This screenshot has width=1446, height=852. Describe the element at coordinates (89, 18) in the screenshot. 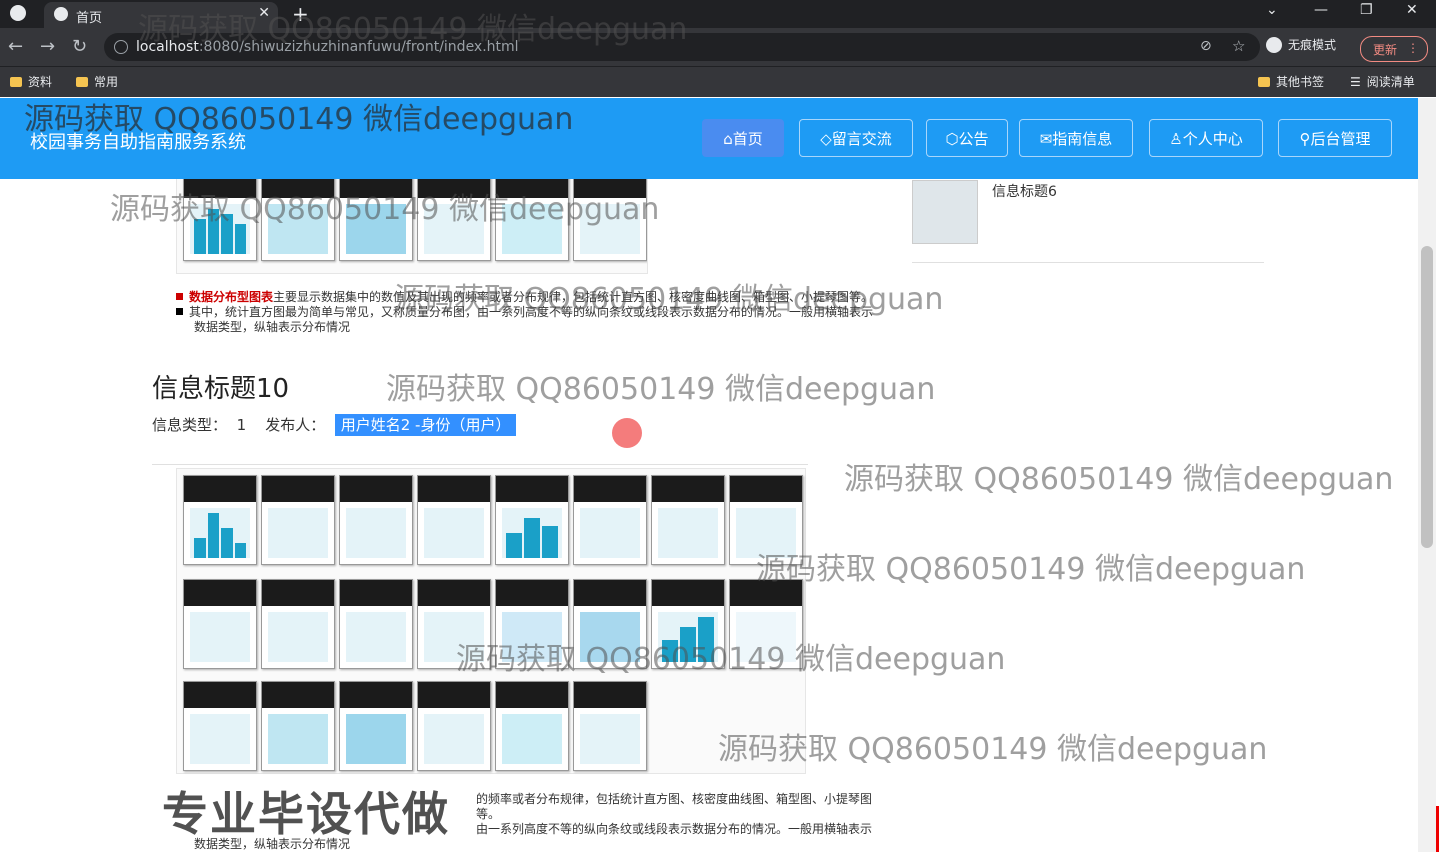

I see `tab-title: 首页` at that location.